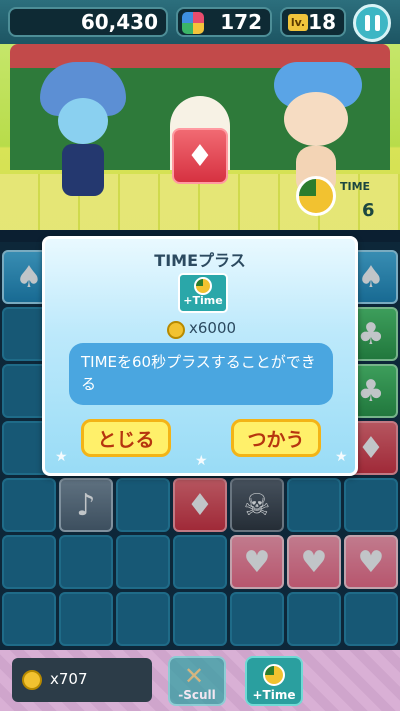 The image size is (400, 711). I want to click on score-display: 60,430, so click(88, 22).